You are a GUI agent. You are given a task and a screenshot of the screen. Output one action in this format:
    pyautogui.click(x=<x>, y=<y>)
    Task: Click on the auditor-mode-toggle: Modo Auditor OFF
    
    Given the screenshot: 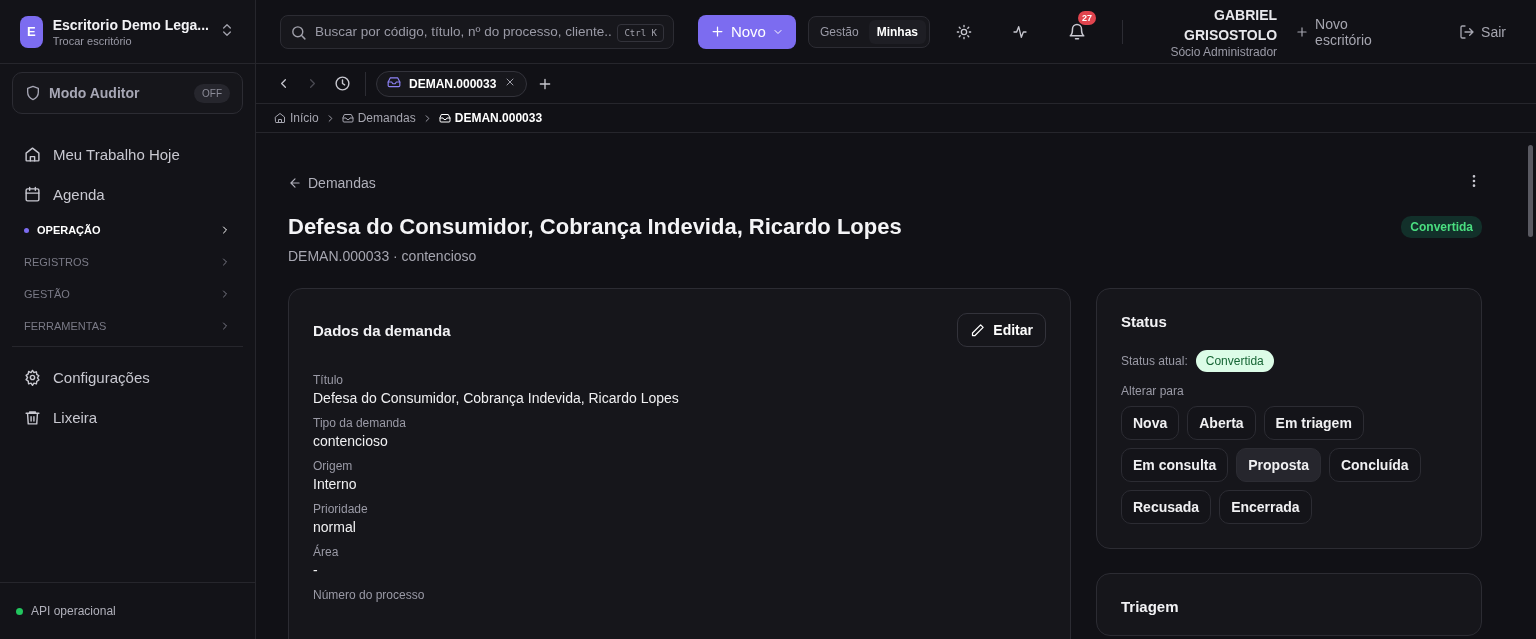 What is the action you would take?
    pyautogui.click(x=127, y=93)
    